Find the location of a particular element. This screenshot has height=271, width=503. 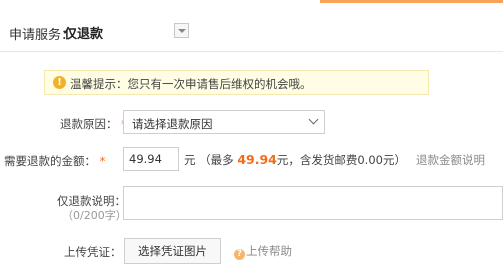

service-row: 申请服务： 仅退款 is located at coordinates (251, 31).